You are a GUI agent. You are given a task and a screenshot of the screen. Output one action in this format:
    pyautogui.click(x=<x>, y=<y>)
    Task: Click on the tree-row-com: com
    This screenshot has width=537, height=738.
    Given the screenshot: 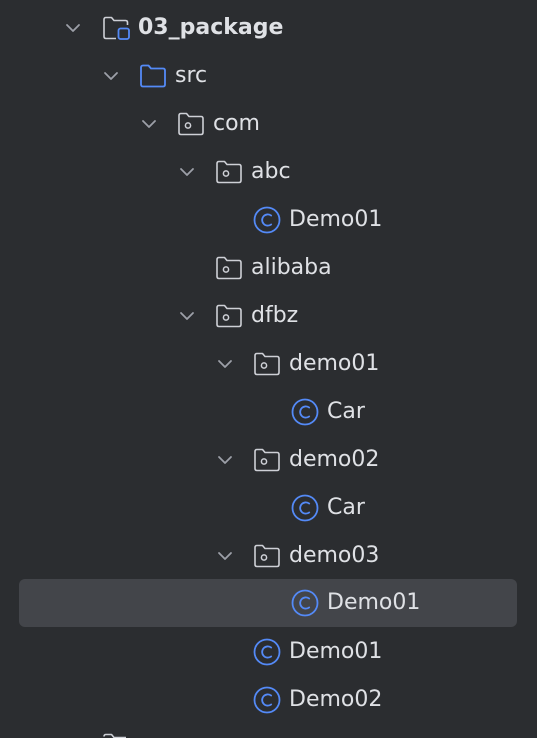 What is the action you would take?
    pyautogui.click(x=268, y=124)
    